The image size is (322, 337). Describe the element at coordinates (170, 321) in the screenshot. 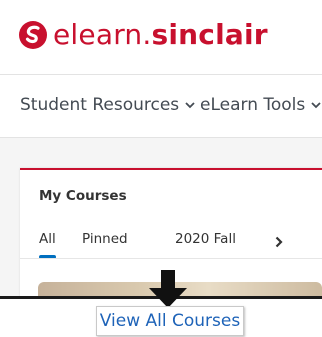

I see `view-all-courses-button: View All Courses` at that location.